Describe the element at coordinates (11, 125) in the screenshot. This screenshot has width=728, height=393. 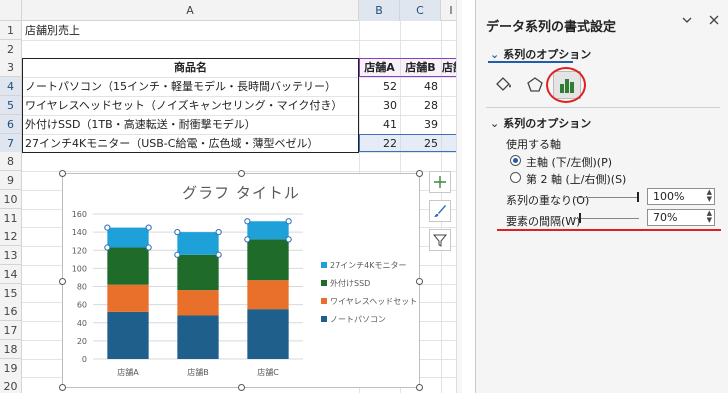
I see `row-header-6: 6` at that location.